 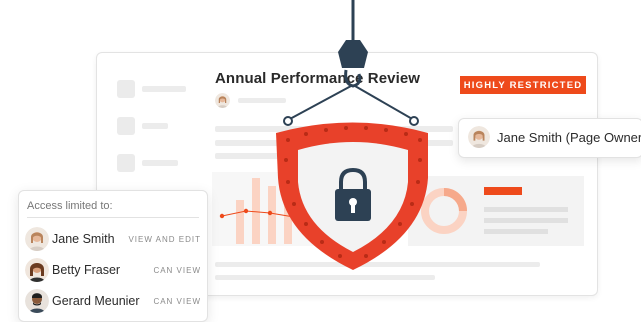 I want to click on user-row: Gerard Meunier CAN VIEW, so click(x=113, y=301).